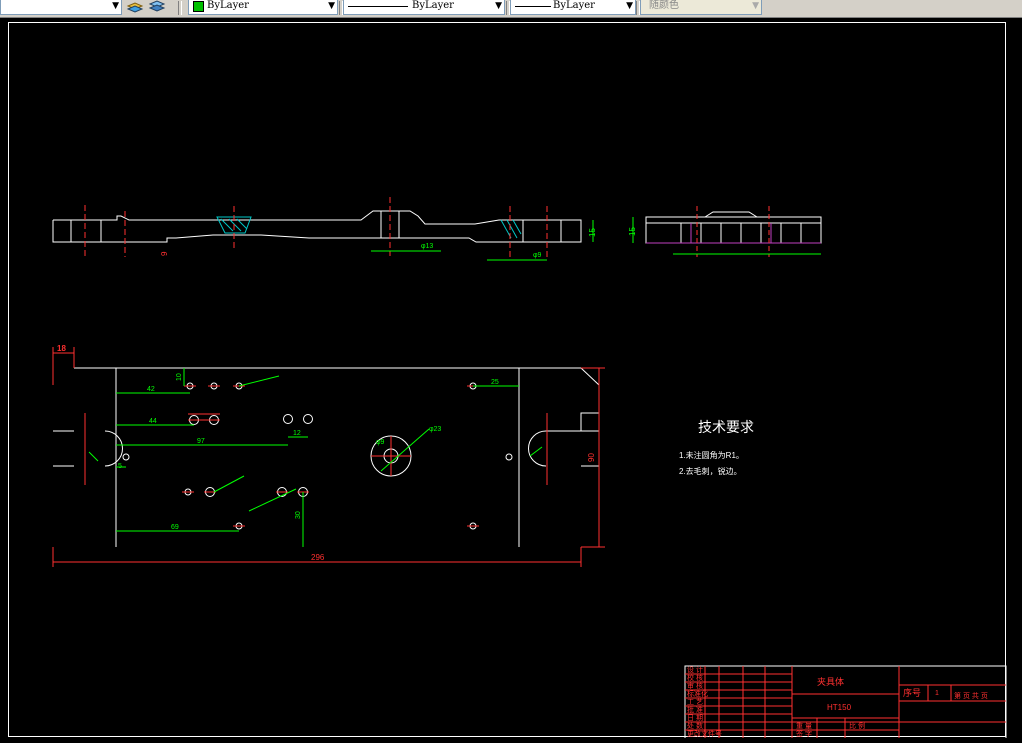 This screenshot has width=1022, height=743. Describe the element at coordinates (839, 707) in the screenshot. I see `tb-material: HT150` at that location.